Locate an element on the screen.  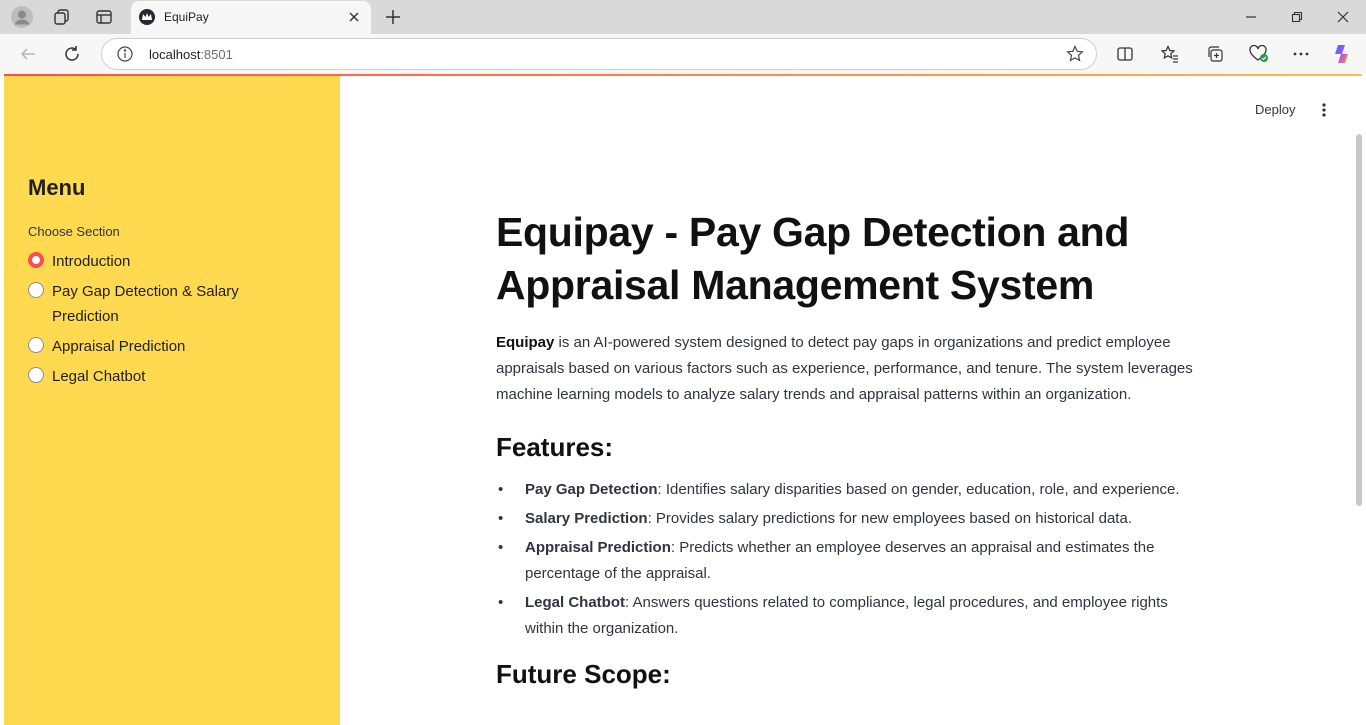
radio-option-label: Pay Gap Detection & Salary Prediction is located at coordinates (145, 304).